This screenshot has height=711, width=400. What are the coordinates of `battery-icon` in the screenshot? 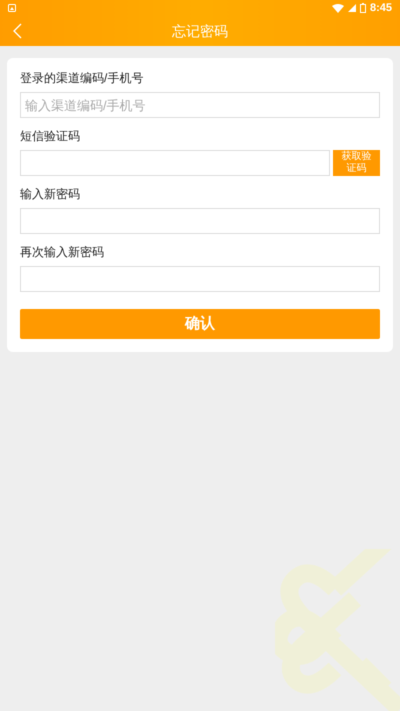 It's located at (363, 8).